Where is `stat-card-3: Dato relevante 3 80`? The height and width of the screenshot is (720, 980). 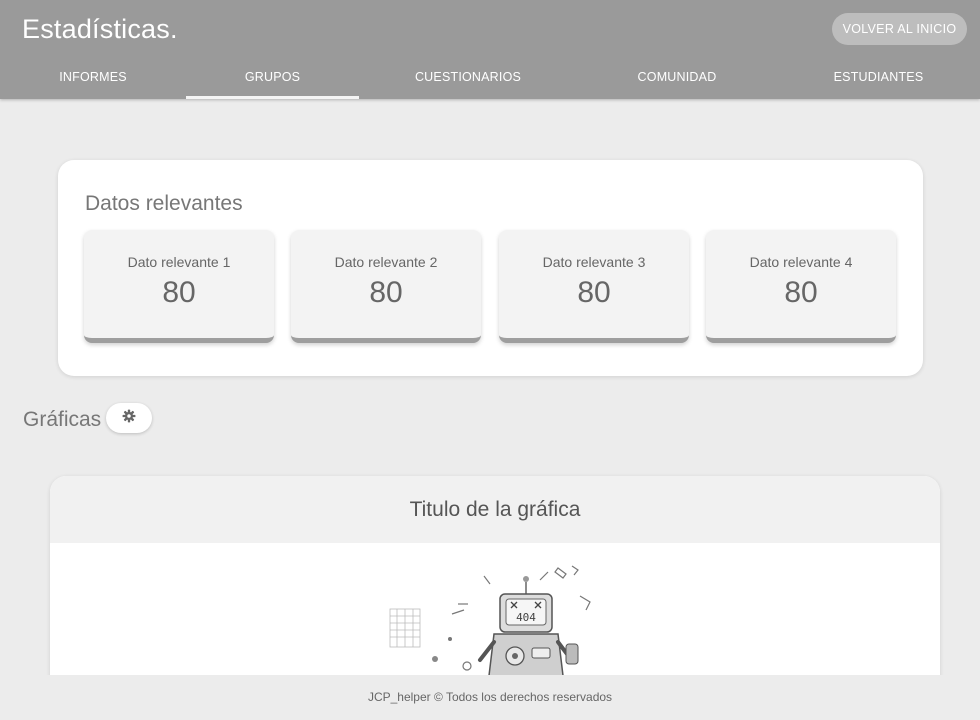
stat-card-3: Dato relevante 3 80 is located at coordinates (594, 286).